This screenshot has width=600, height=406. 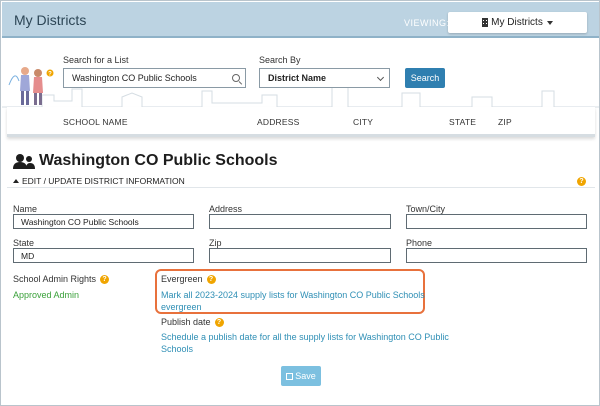 I want to click on search-button: Search, so click(x=425, y=78).